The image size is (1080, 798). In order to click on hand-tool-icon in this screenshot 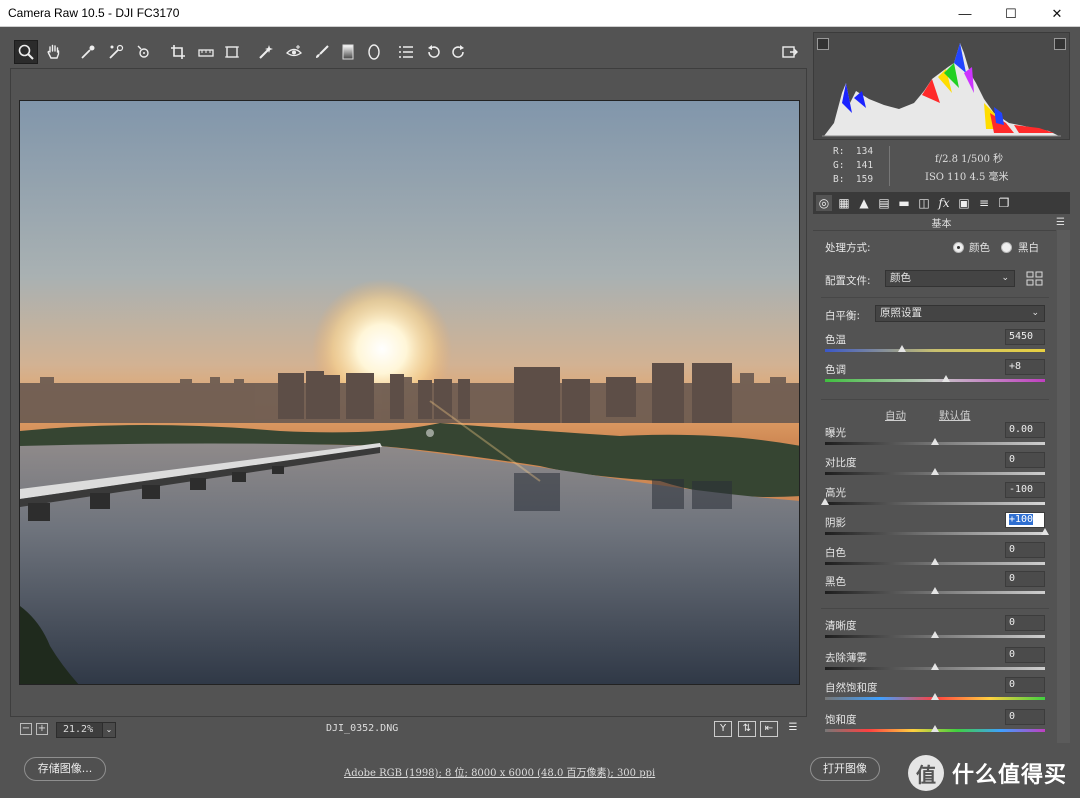, I will do `click(54, 52)`.